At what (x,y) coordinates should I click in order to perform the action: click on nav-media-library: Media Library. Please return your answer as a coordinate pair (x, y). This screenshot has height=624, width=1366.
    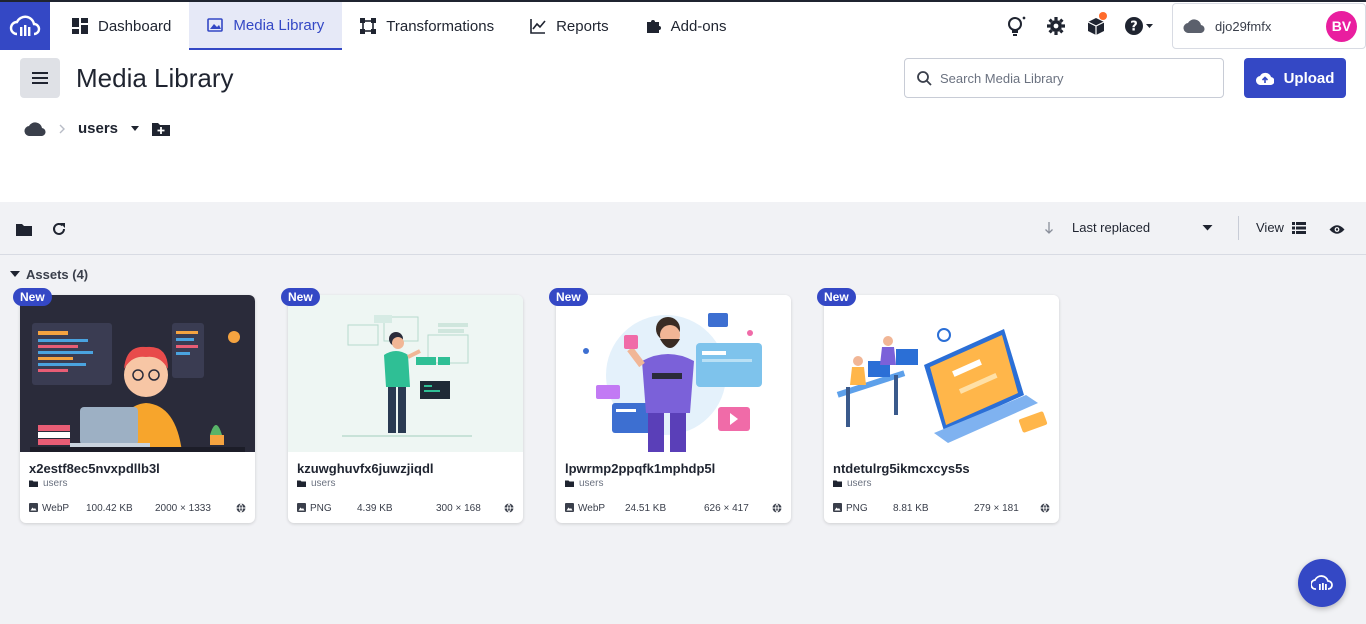
    Looking at the image, I should click on (266, 26).